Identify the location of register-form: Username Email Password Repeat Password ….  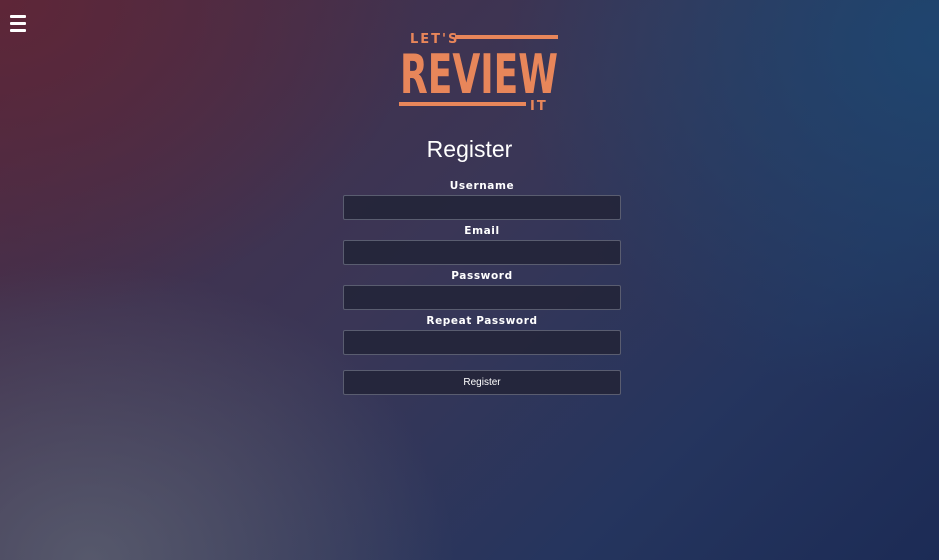
(482, 286).